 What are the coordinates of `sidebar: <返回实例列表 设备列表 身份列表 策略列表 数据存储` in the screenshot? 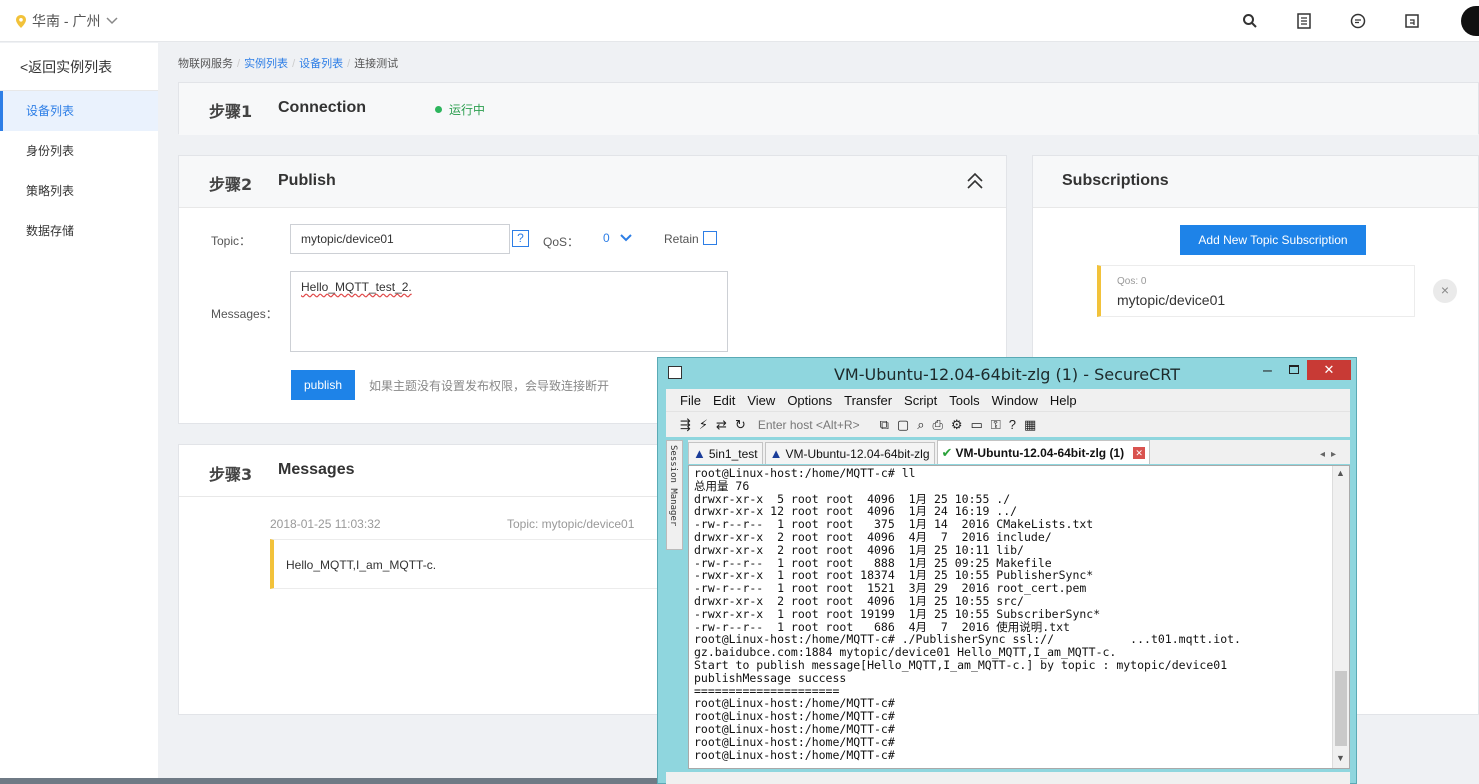 It's located at (79, 413).